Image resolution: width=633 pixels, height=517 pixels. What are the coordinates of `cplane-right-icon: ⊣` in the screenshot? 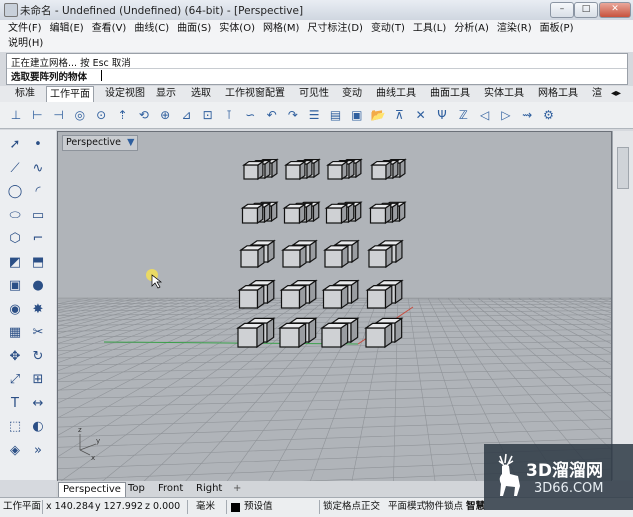 It's located at (59, 115).